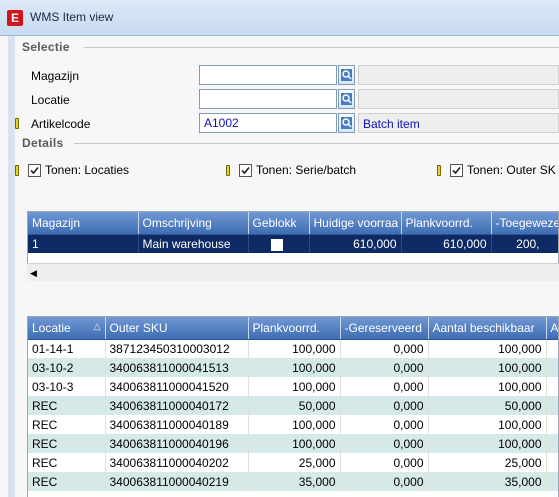  Describe the element at coordinates (276, 244) in the screenshot. I see `geblokkeerd-checkbox` at that location.